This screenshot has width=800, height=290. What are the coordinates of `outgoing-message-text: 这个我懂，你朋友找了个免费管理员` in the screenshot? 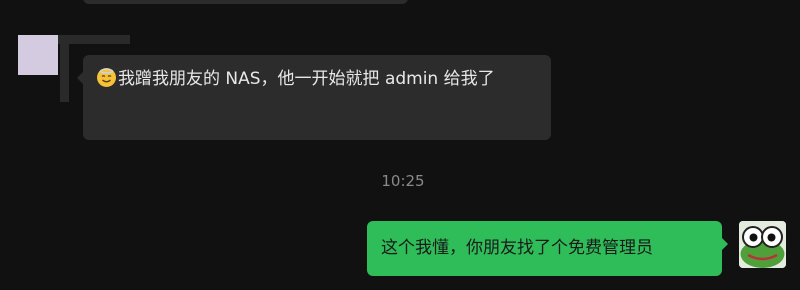 It's located at (517, 248).